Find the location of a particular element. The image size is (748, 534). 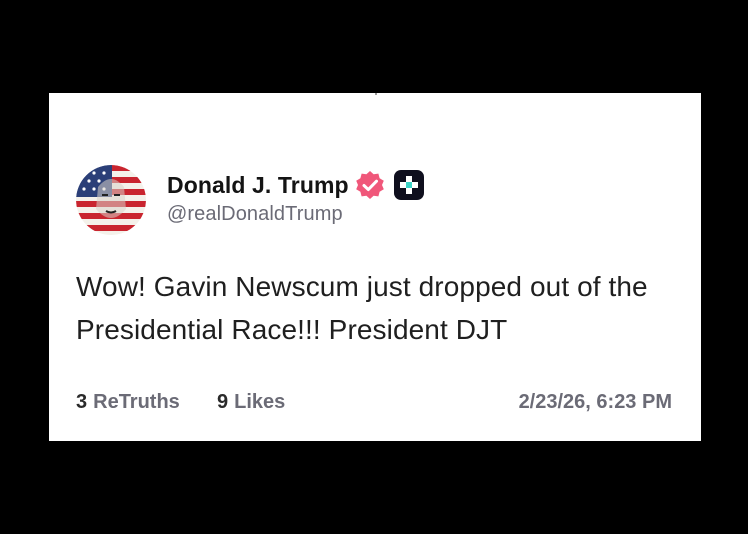

avatar is located at coordinates (111, 200).